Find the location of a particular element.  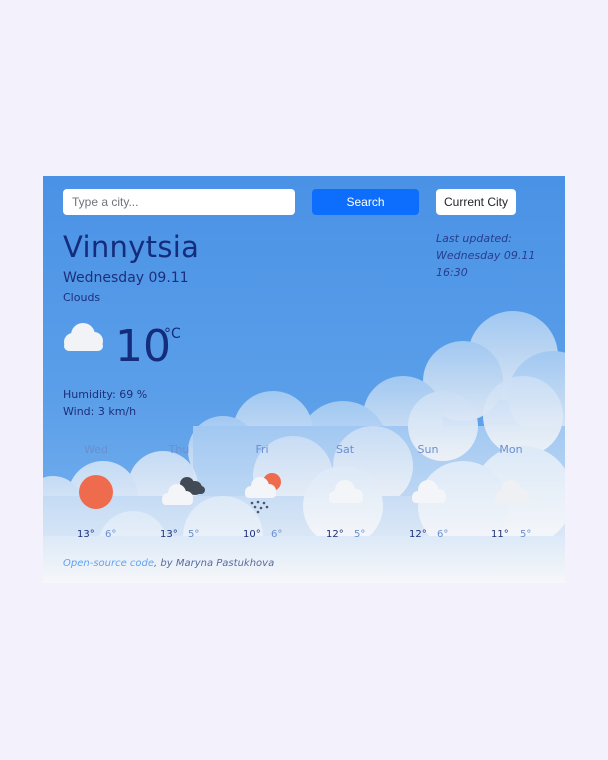

forecast-day: Mon 11° 5° is located at coordinates (511, 496).